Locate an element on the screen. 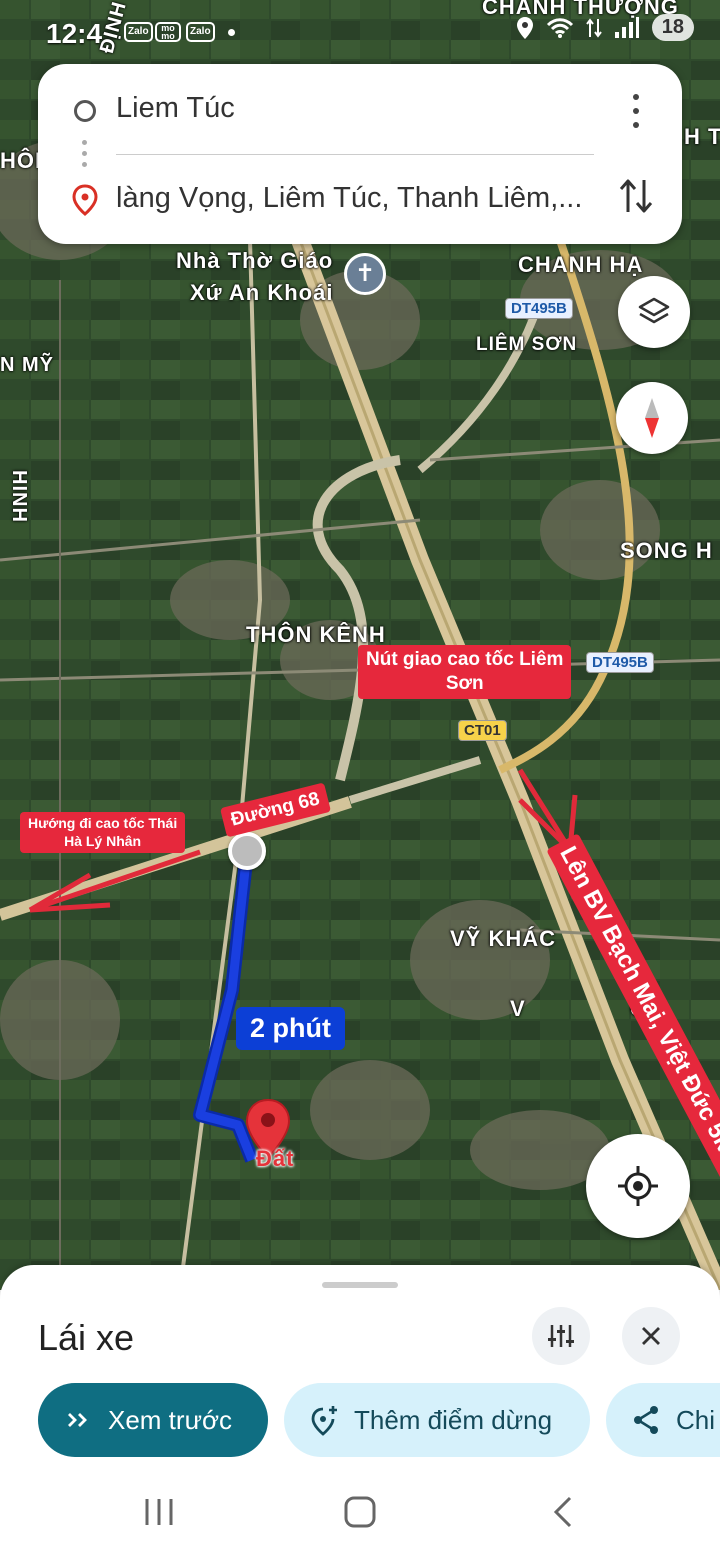 This screenshot has width=720, height=1559. battery-indicator: 18 is located at coordinates (672, 27).